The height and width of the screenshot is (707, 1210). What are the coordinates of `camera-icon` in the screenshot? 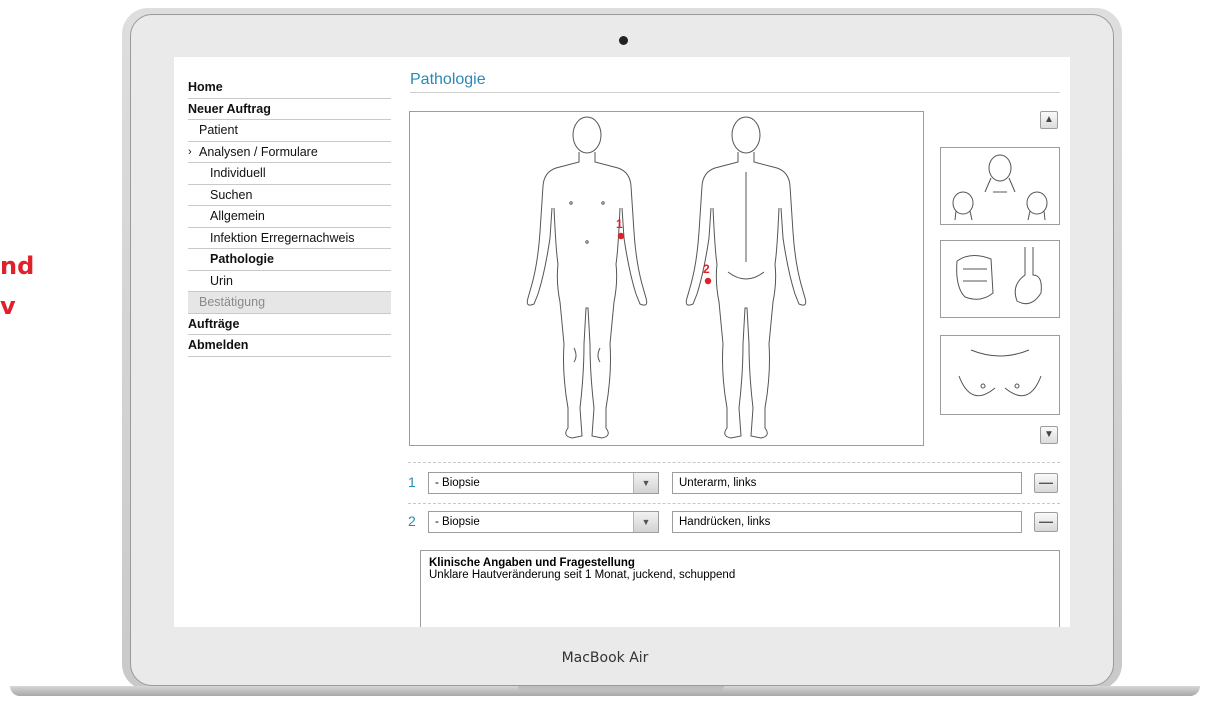 It's located at (623, 40).